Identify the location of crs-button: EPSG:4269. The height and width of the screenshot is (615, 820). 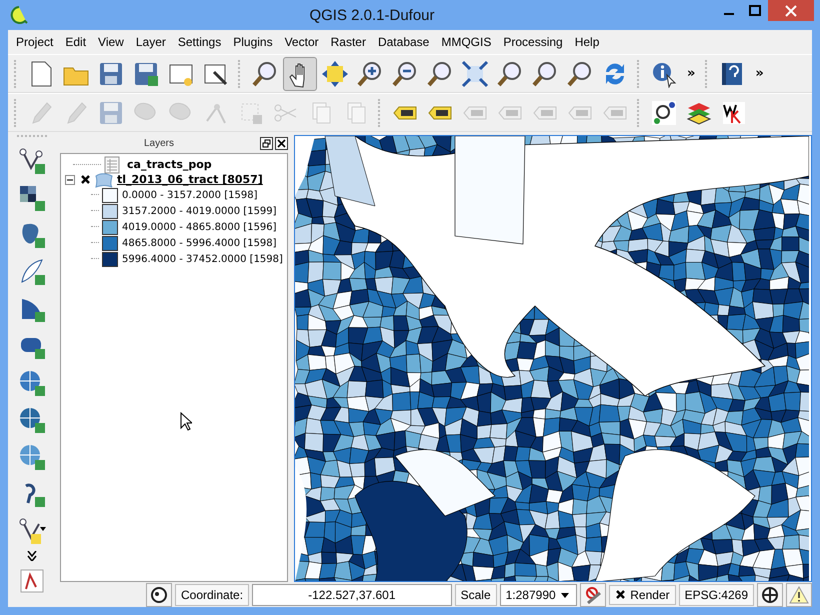
(716, 595).